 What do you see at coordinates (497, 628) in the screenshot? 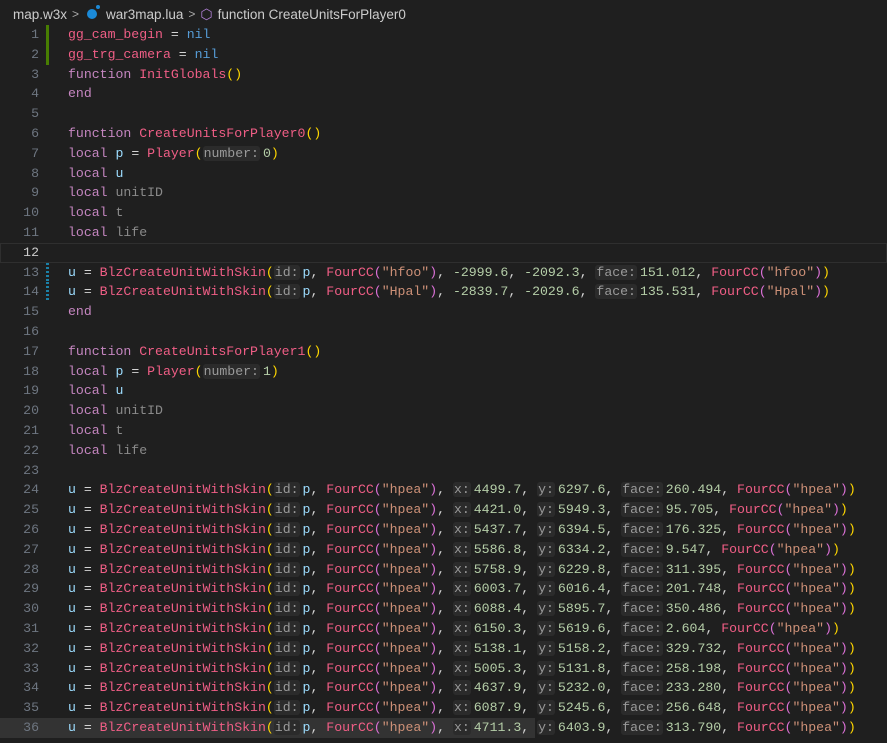
I see `code-token: 6150.3` at bounding box center [497, 628].